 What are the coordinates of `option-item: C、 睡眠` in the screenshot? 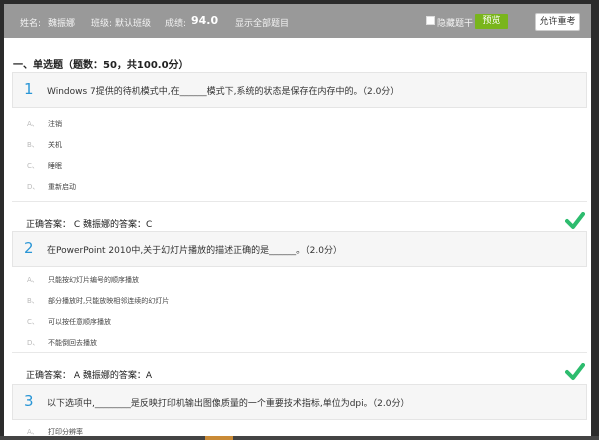 It's located at (299, 164).